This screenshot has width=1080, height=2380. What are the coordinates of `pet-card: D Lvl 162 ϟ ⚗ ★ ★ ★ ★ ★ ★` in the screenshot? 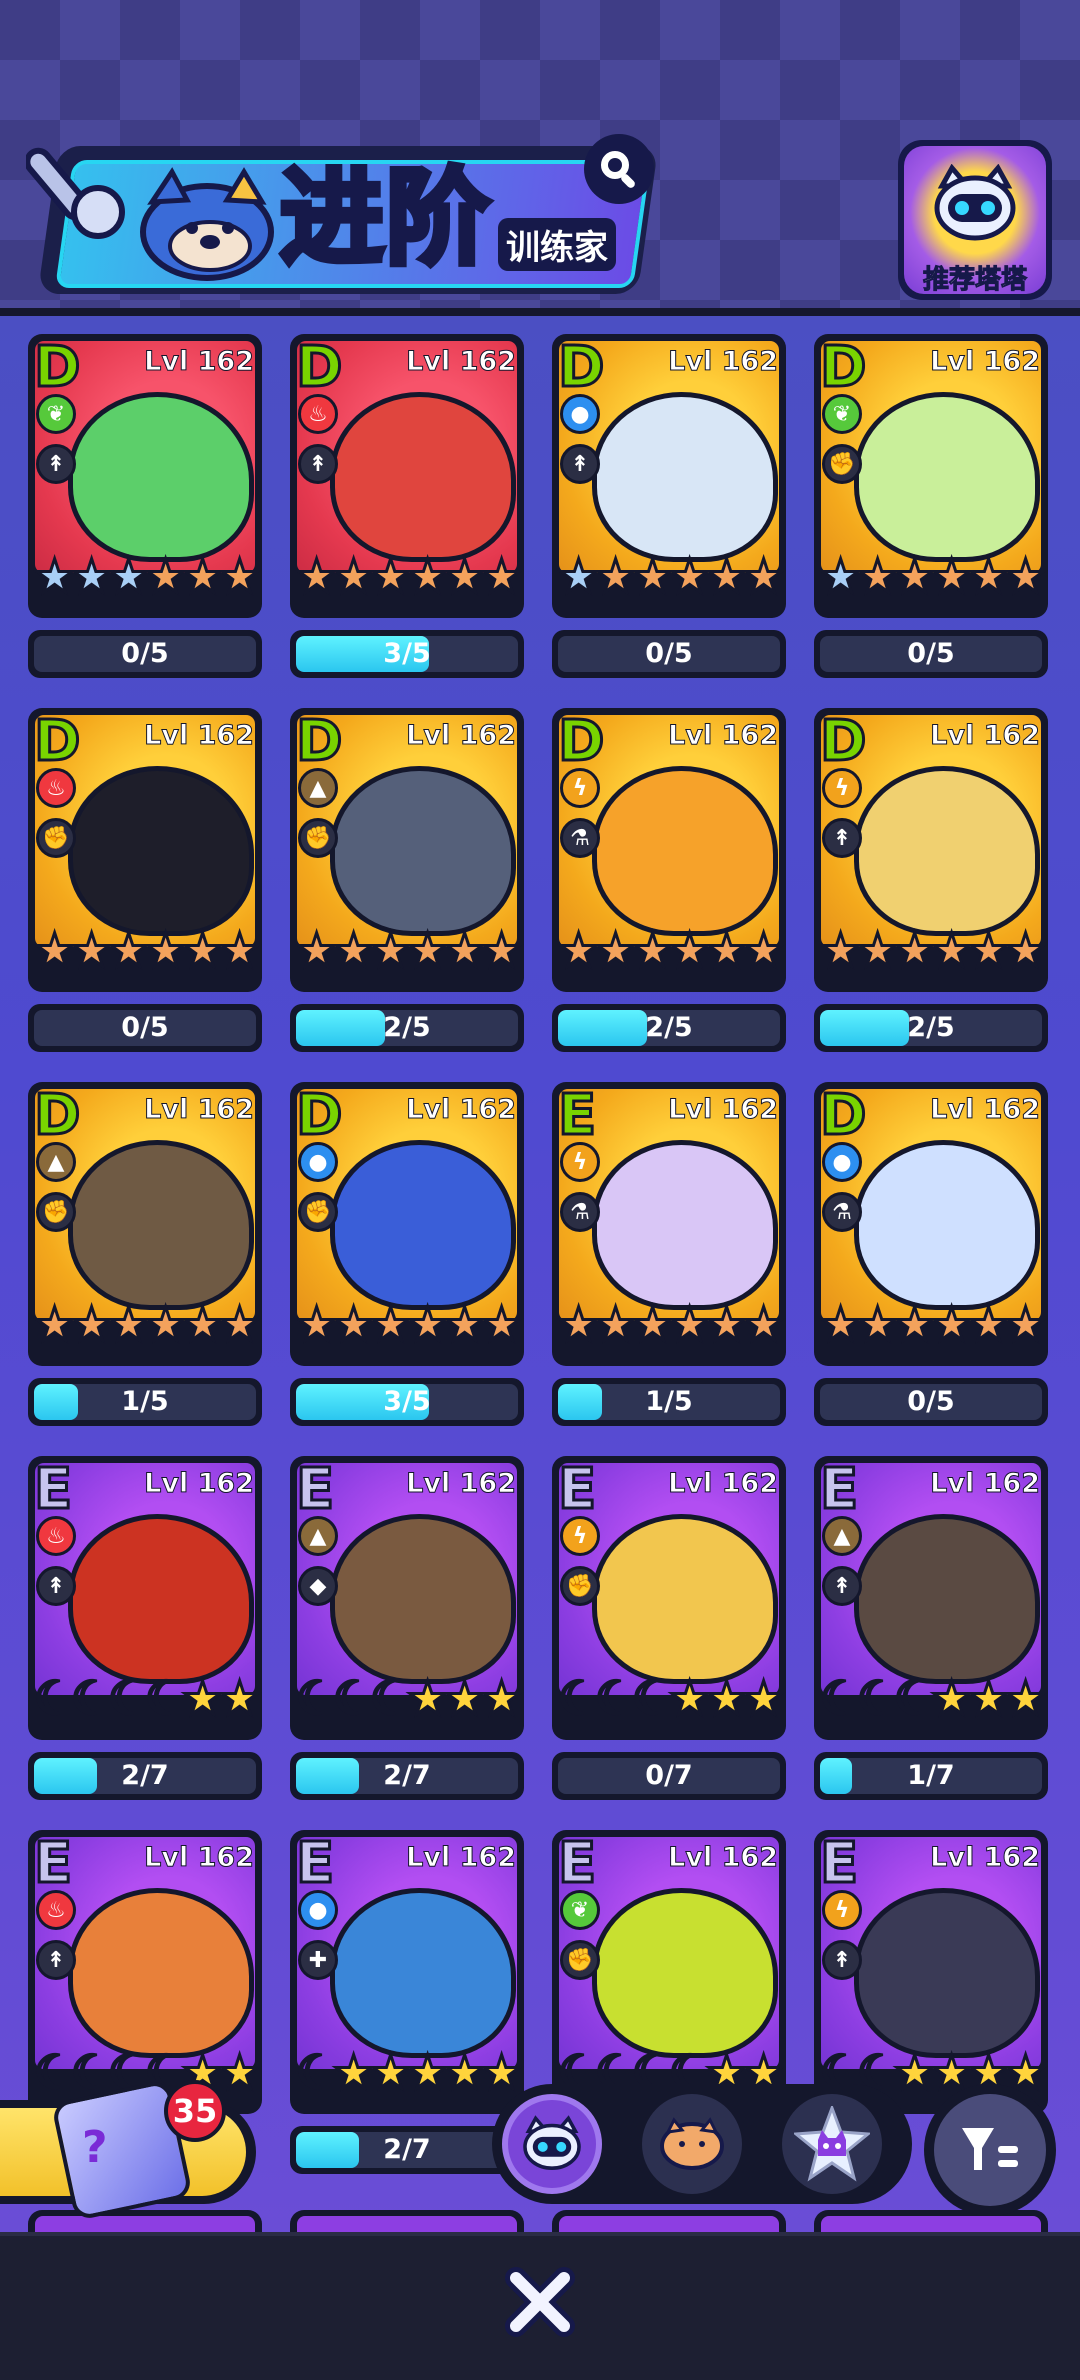 It's located at (669, 850).